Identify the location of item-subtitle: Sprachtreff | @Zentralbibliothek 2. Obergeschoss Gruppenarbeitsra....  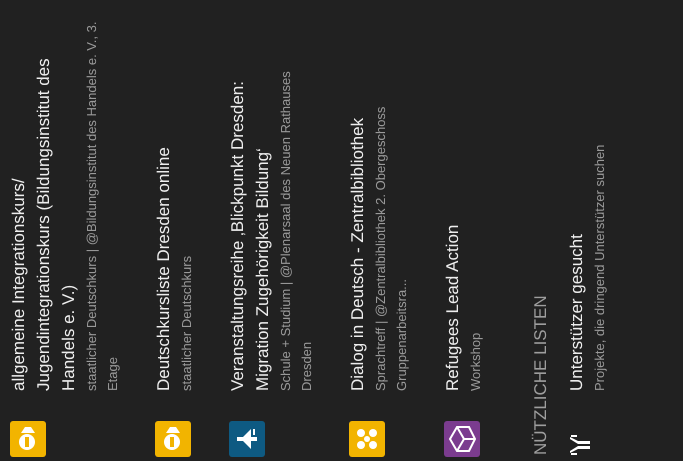
(391, 248).